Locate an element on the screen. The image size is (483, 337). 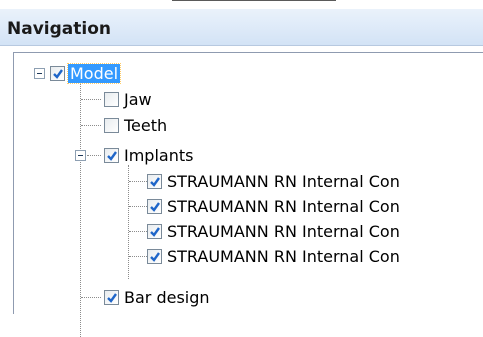
implants-checkbox is located at coordinates (111, 155).